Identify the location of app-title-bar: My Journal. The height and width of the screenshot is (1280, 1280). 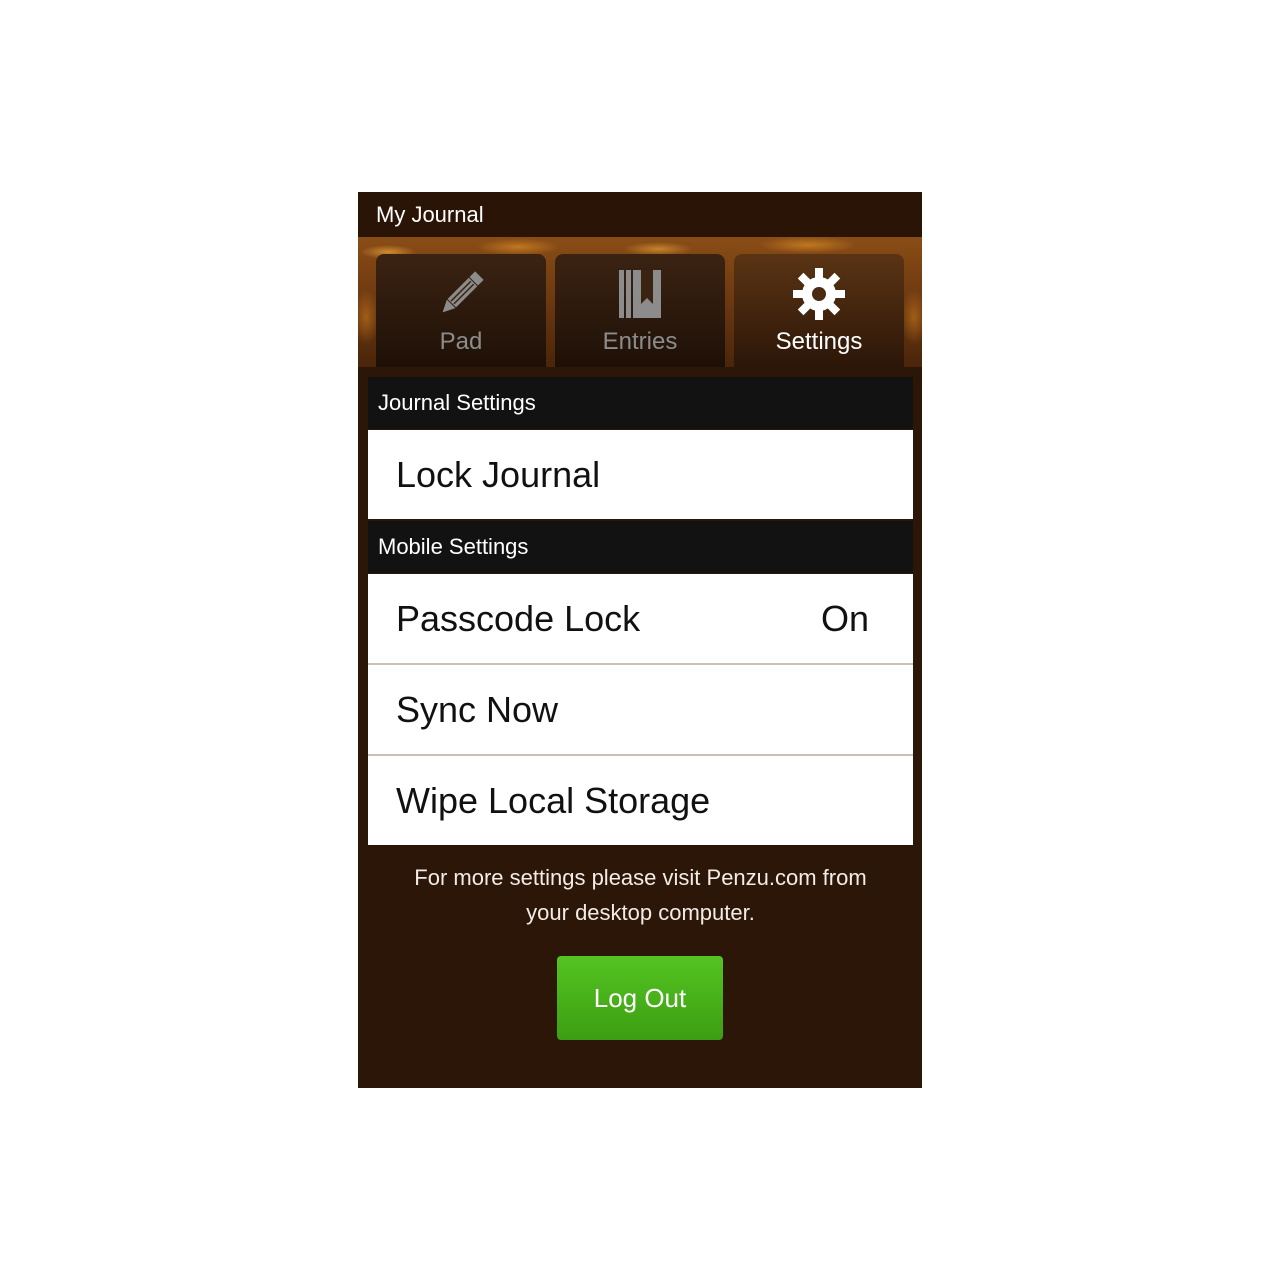
(640, 214).